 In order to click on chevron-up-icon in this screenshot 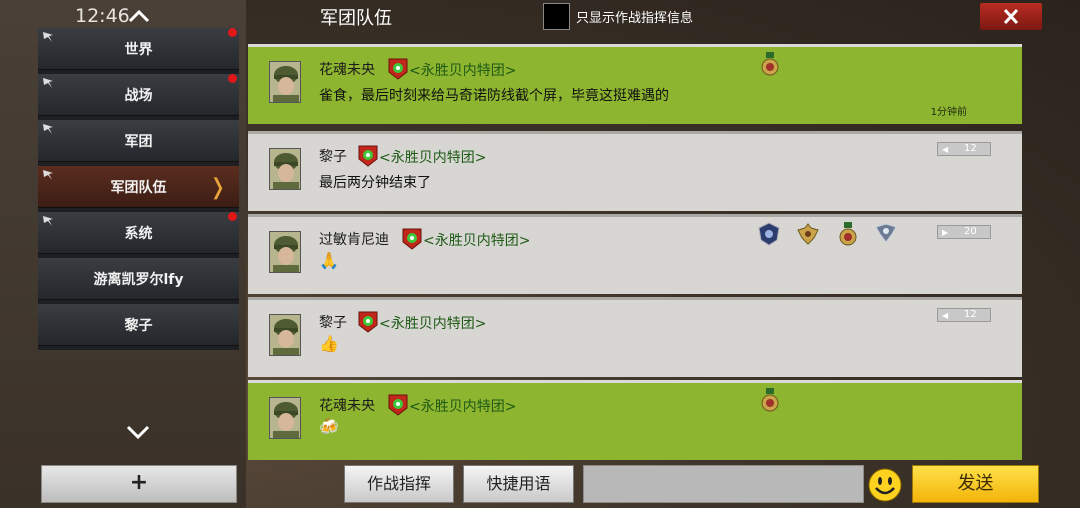, I will do `click(139, 16)`.